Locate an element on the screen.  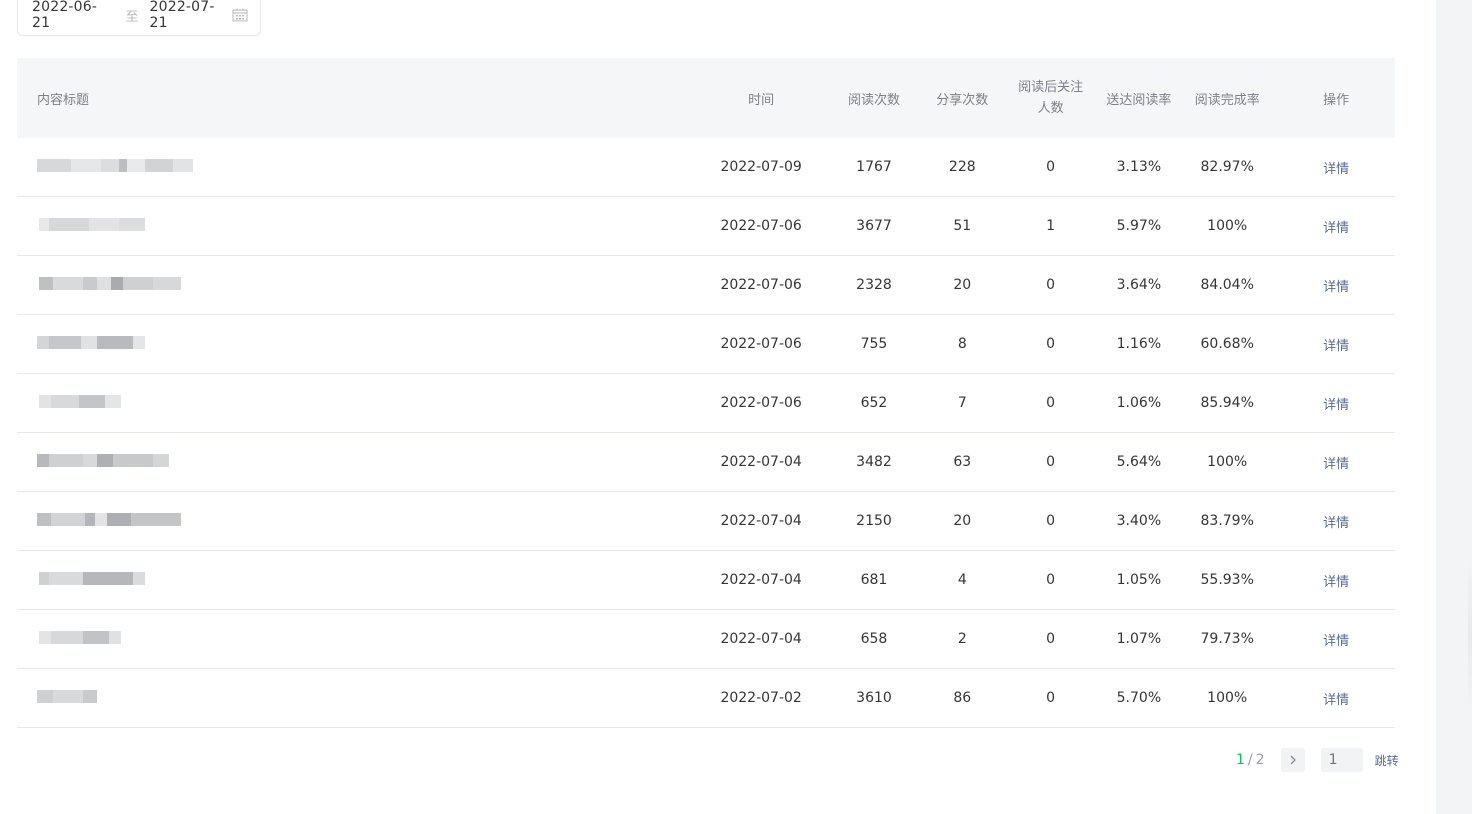
date-range-picker: 2022-06-21 至 2022-07-21 is located at coordinates (139, 18).